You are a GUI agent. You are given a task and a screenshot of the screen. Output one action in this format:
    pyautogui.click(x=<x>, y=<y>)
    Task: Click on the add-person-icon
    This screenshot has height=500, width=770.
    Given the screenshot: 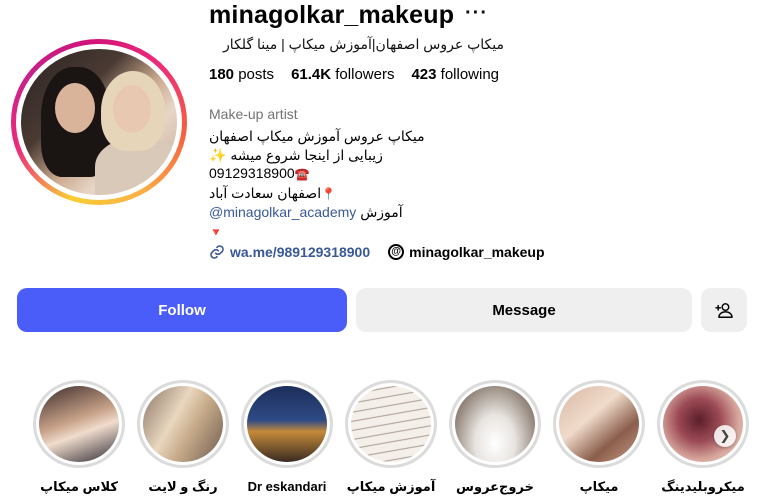 What is the action you would take?
    pyautogui.click(x=724, y=310)
    